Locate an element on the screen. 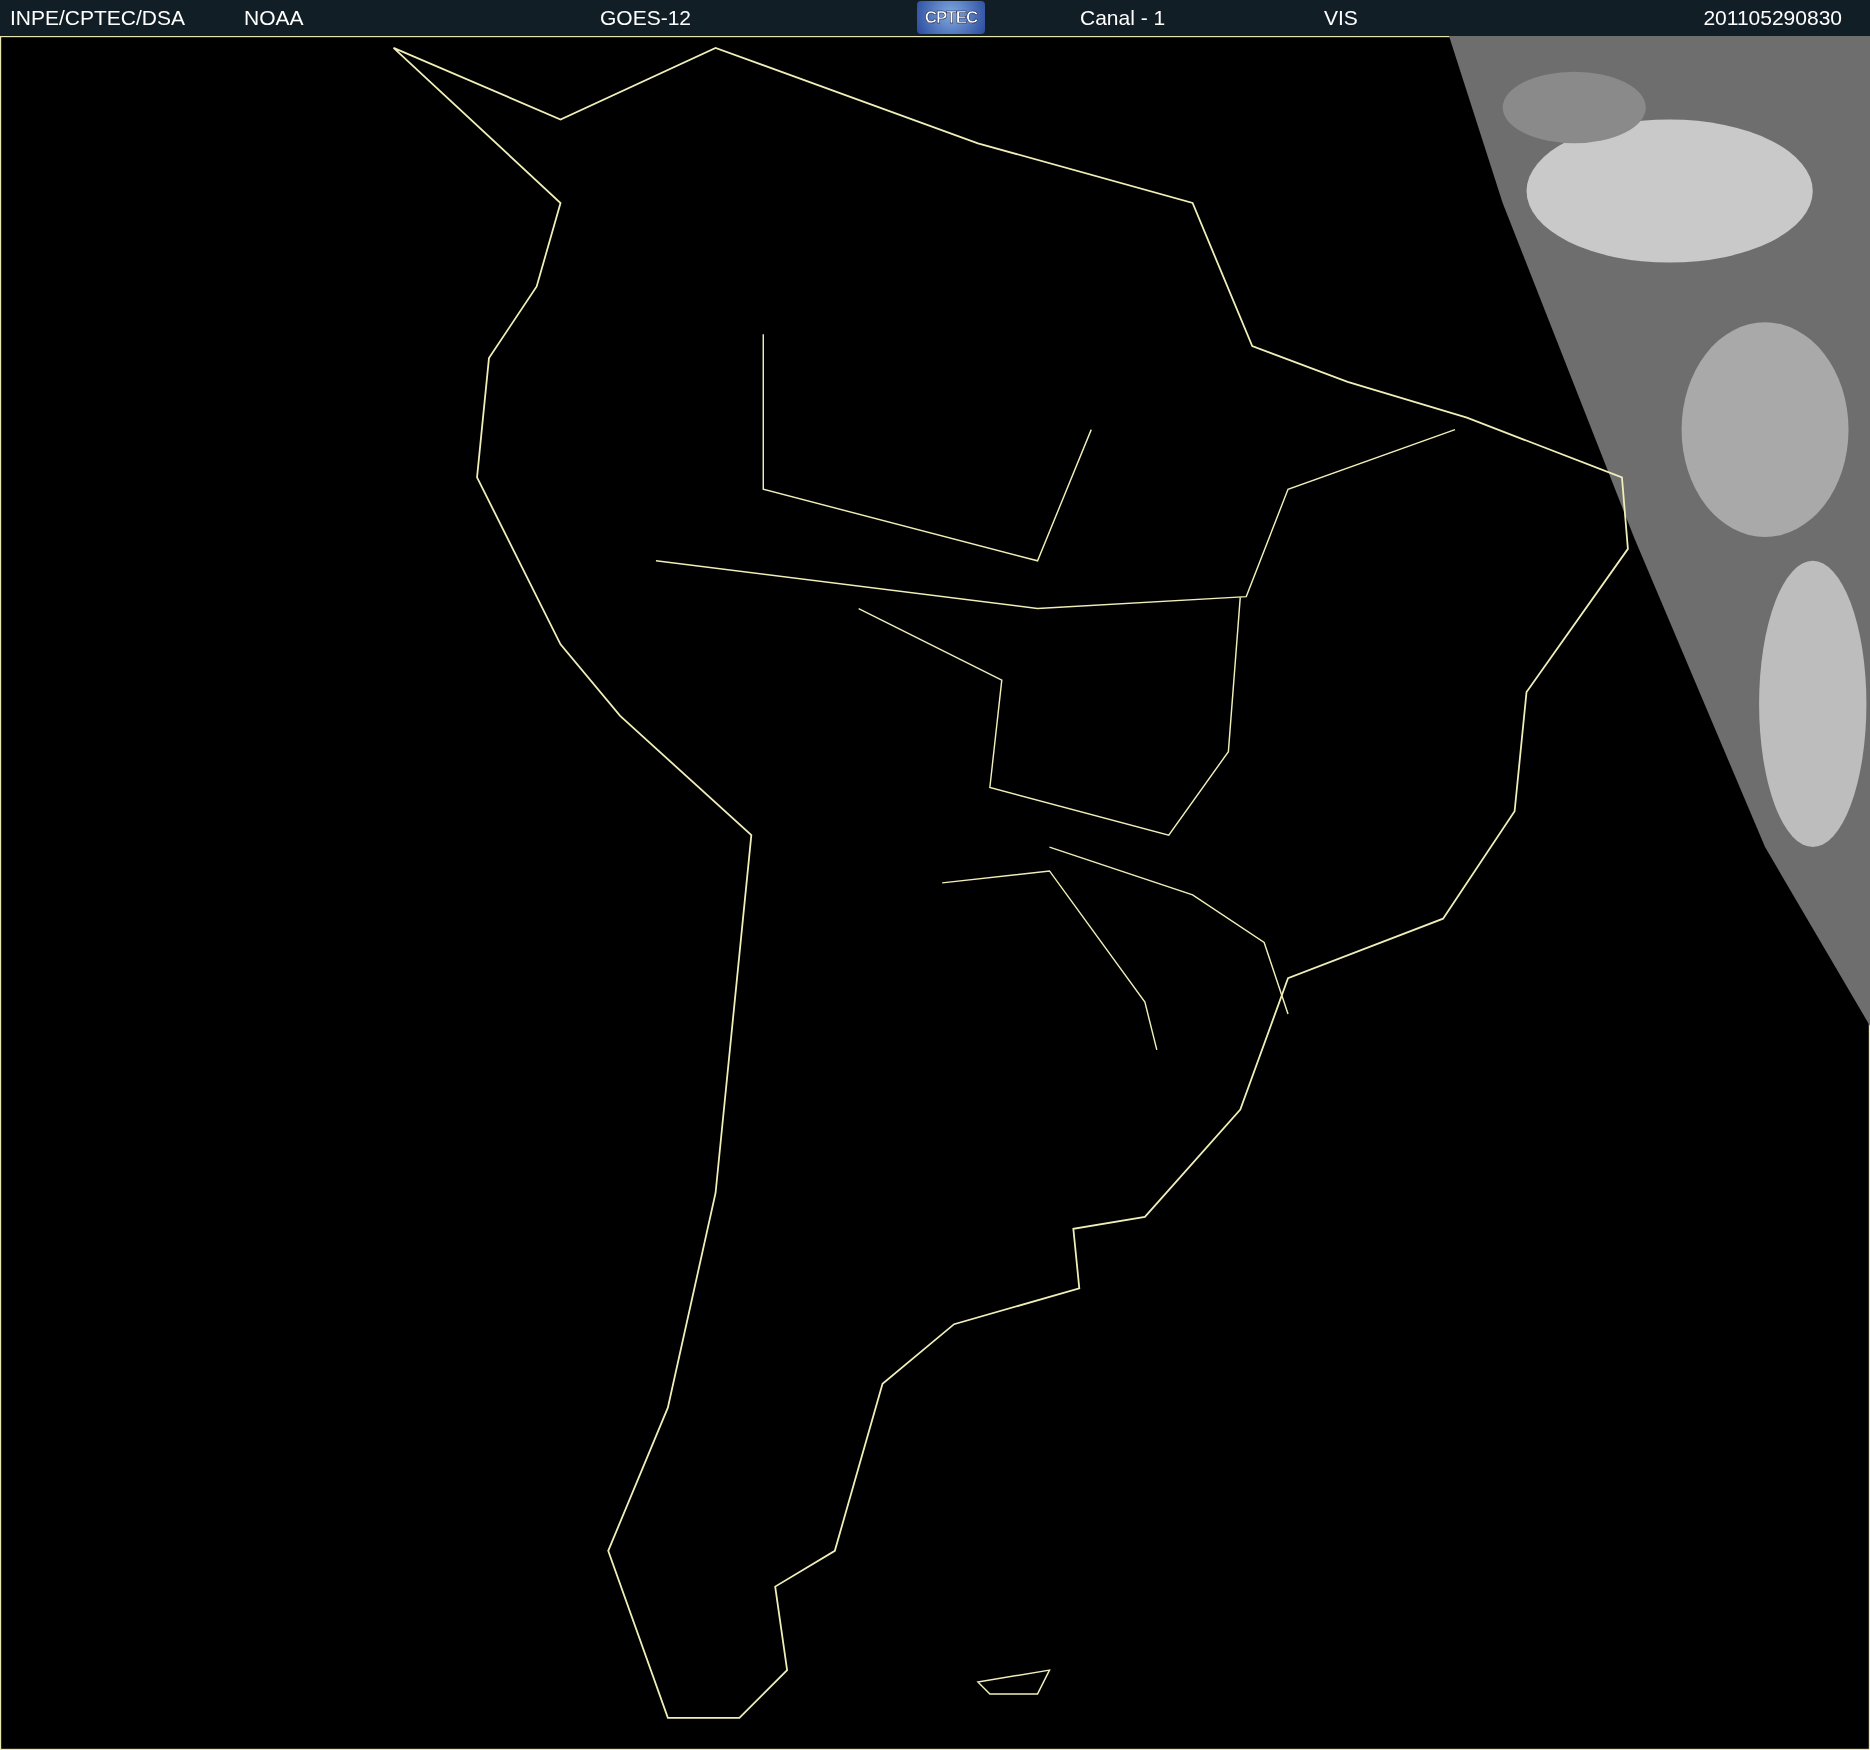 This screenshot has height=1750, width=1870. source-label: INPE/CPTEC/DSA is located at coordinates (98, 18).